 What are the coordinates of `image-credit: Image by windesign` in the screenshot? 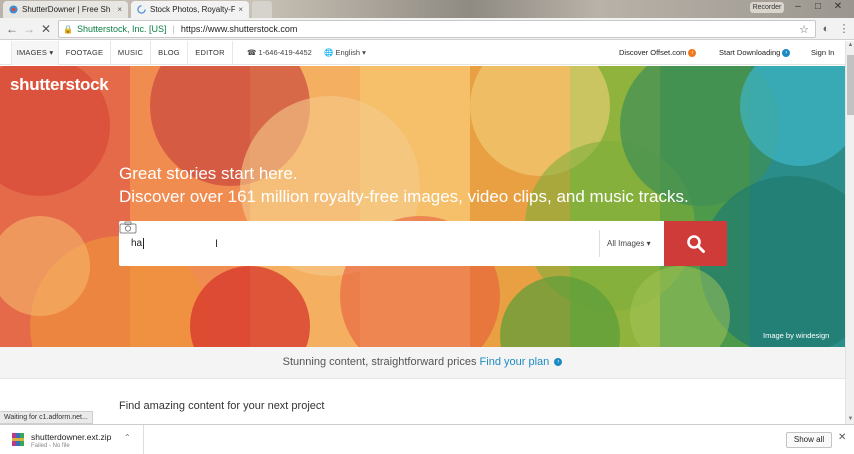 It's located at (796, 335).